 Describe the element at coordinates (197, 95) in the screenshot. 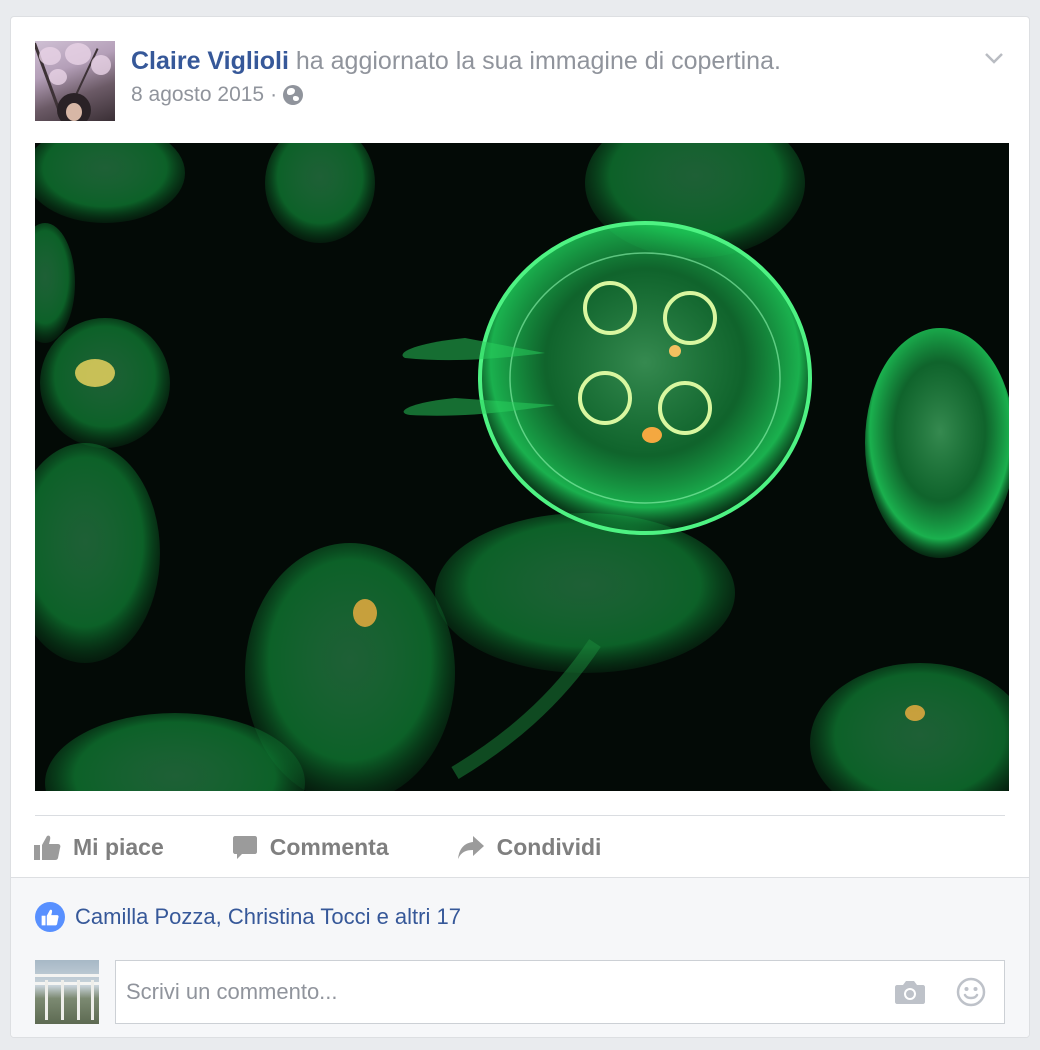

I see `post-date-link: 8 agosto 2015` at that location.